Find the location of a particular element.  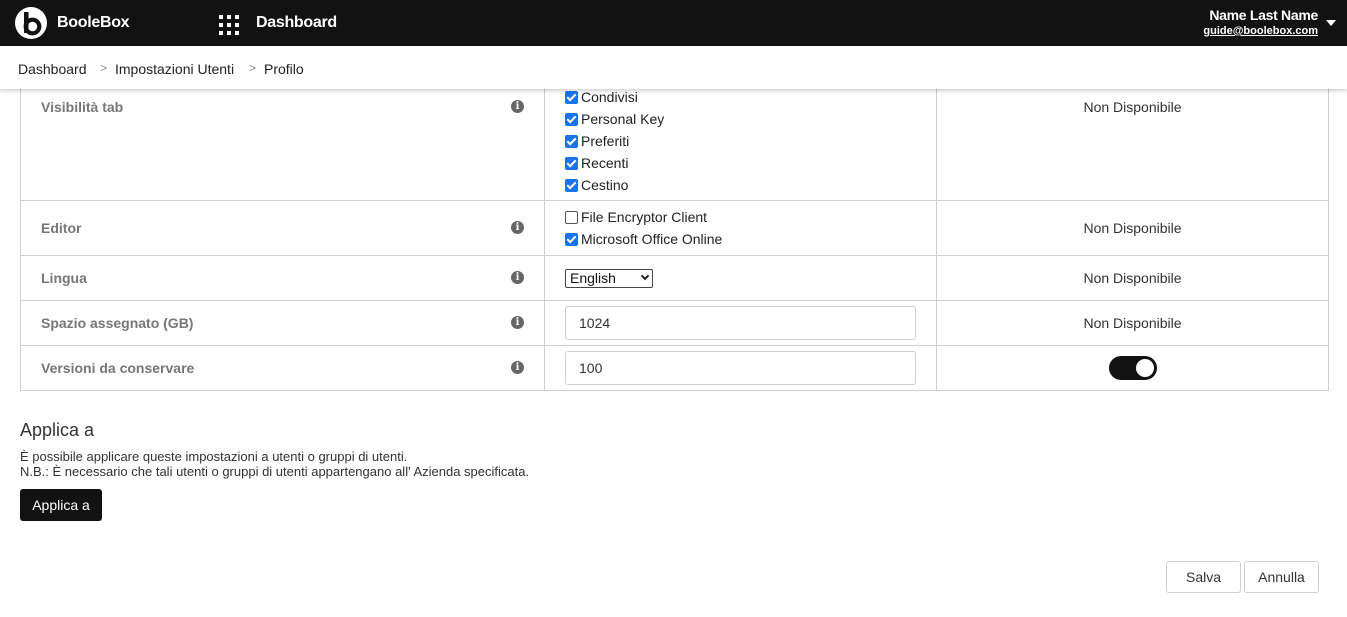

language-select: English is located at coordinates (609, 278).